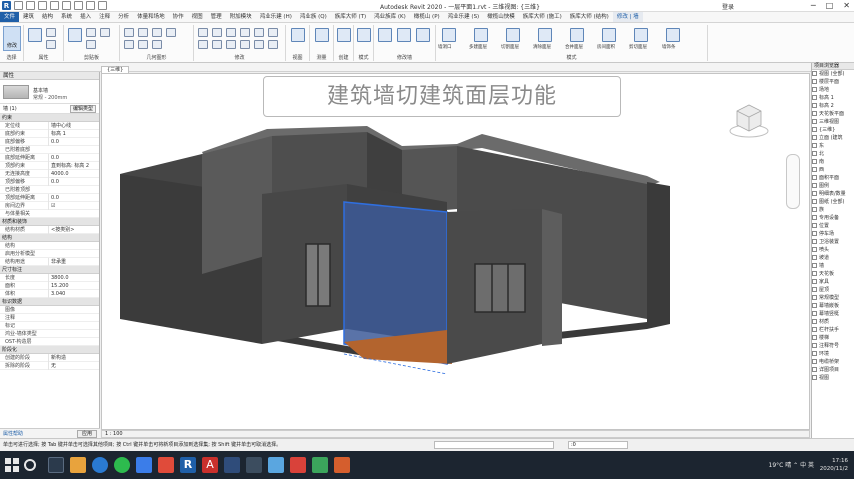  I want to click on property-value: 标高 1, so click(73, 134).